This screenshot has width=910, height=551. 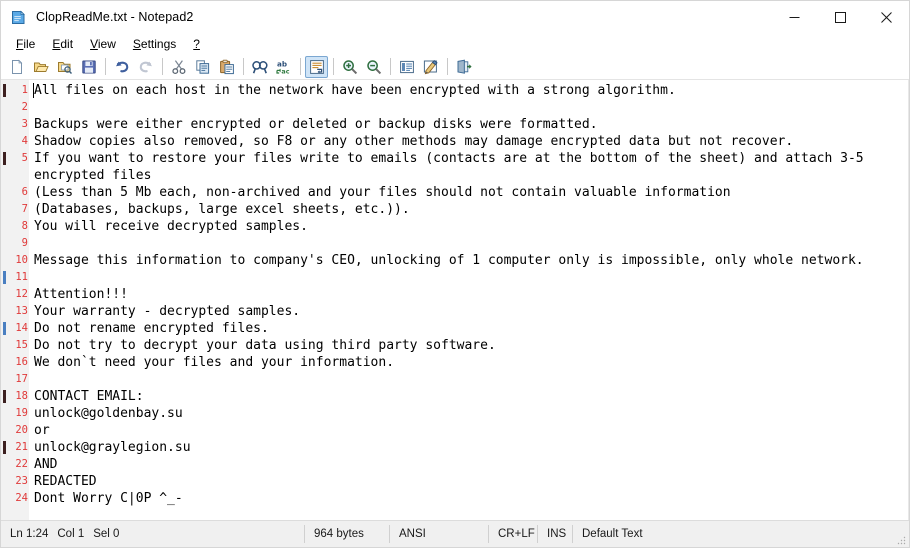 What do you see at coordinates (40, 67) in the screenshot?
I see `open-file-icon` at bounding box center [40, 67].